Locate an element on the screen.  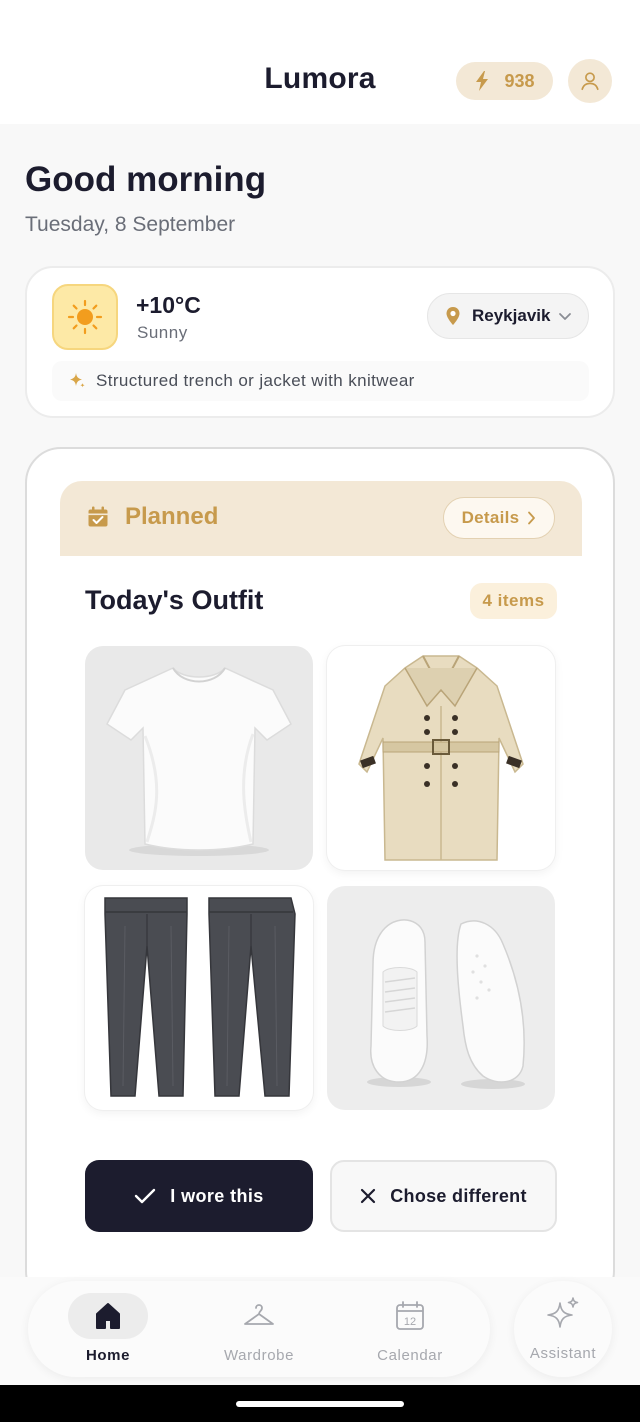
calendar-day-number: 12 is located at coordinates (410, 1322).